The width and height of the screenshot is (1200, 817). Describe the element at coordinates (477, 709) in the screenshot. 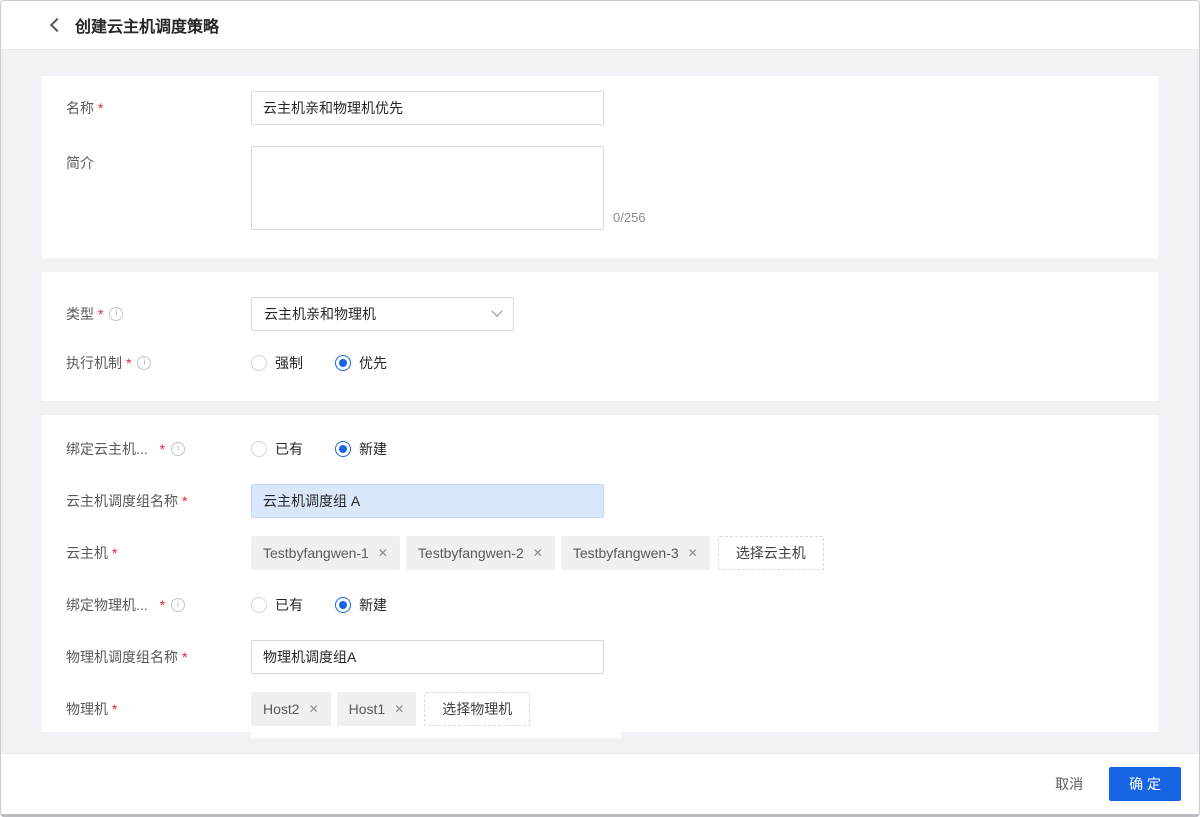

I see `select-host-button: 选择物理机` at that location.